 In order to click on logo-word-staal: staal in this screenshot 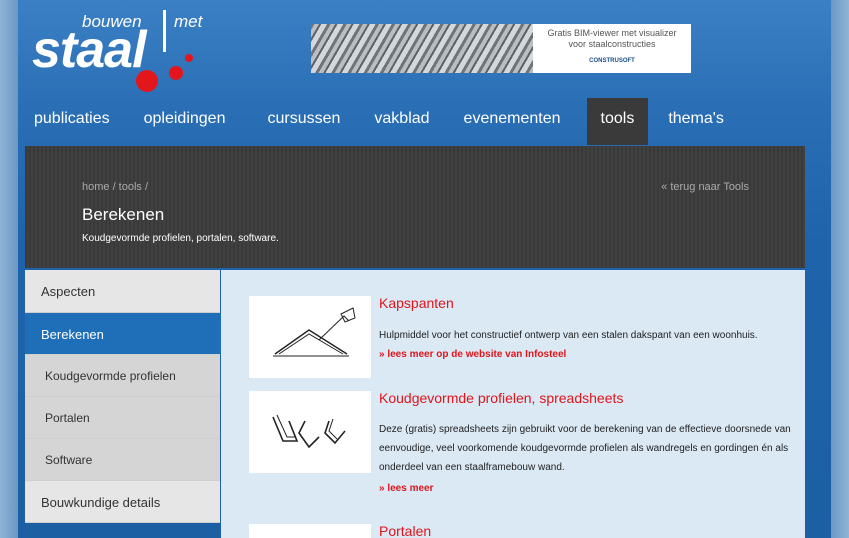, I will do `click(89, 50)`.